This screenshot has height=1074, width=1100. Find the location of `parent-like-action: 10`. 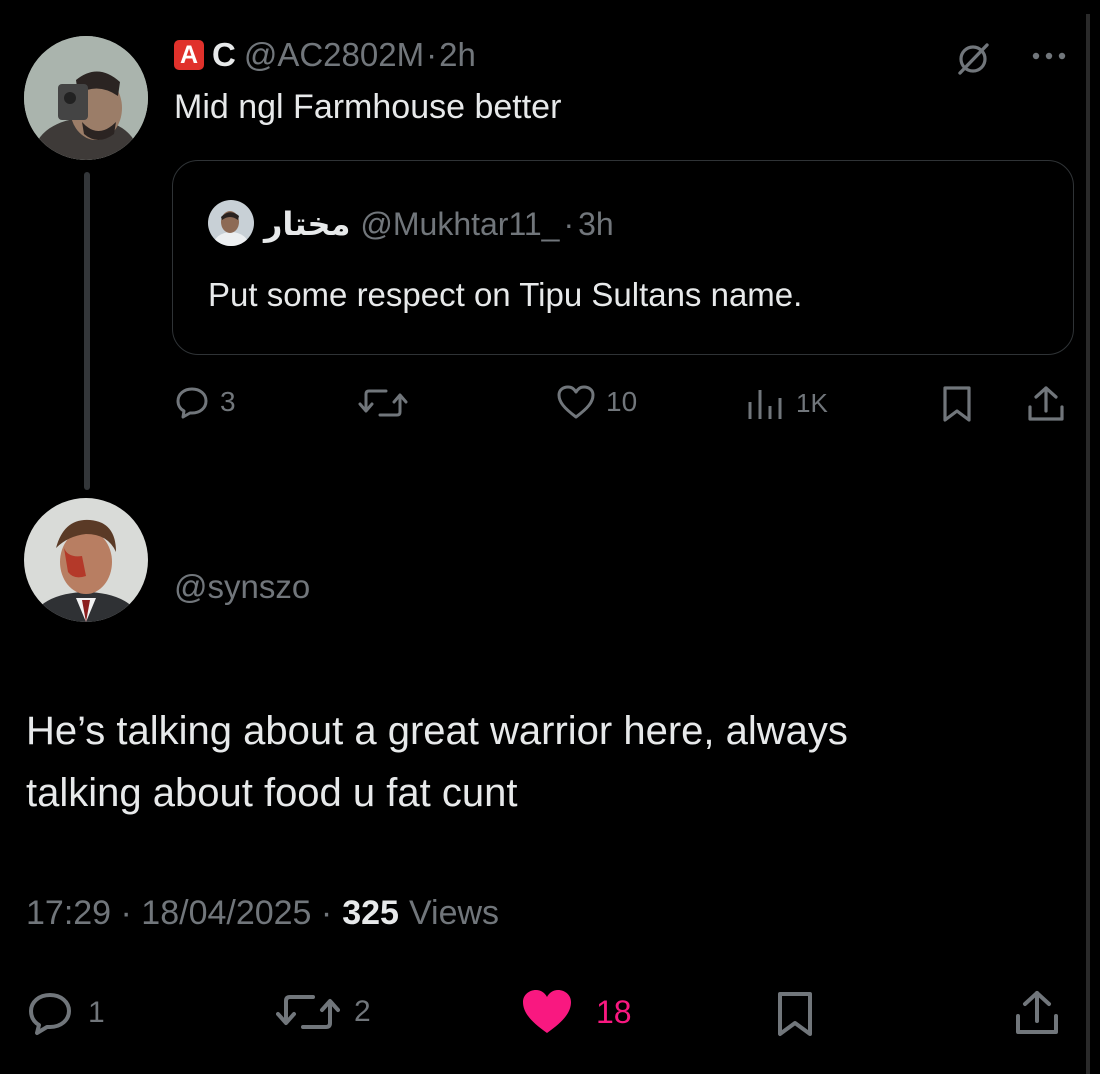

parent-like-action: 10 is located at coordinates (596, 402).